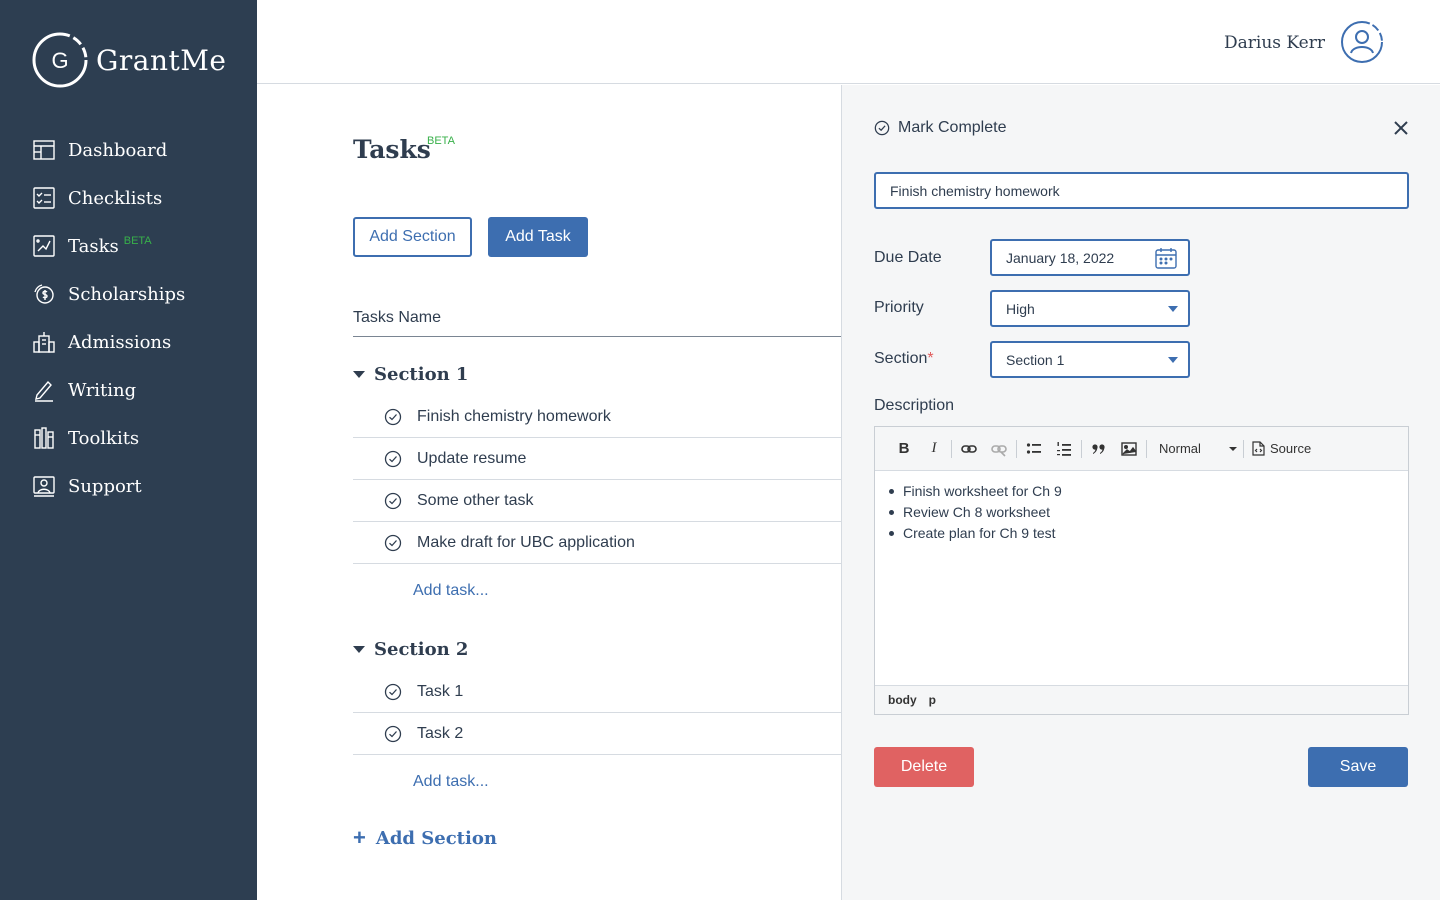 The height and width of the screenshot is (900, 1440). I want to click on sidebar-item-toolkits: Toolkits, so click(108, 438).